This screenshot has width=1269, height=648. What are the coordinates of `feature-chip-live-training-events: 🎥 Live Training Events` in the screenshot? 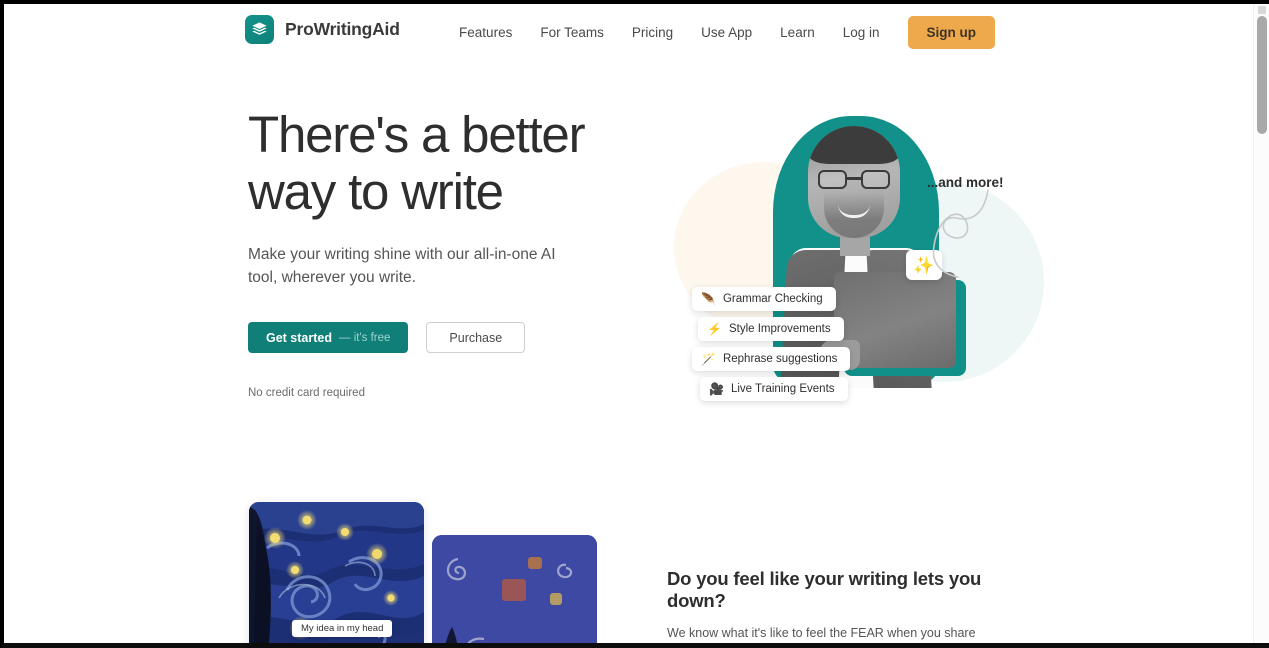 It's located at (774, 389).